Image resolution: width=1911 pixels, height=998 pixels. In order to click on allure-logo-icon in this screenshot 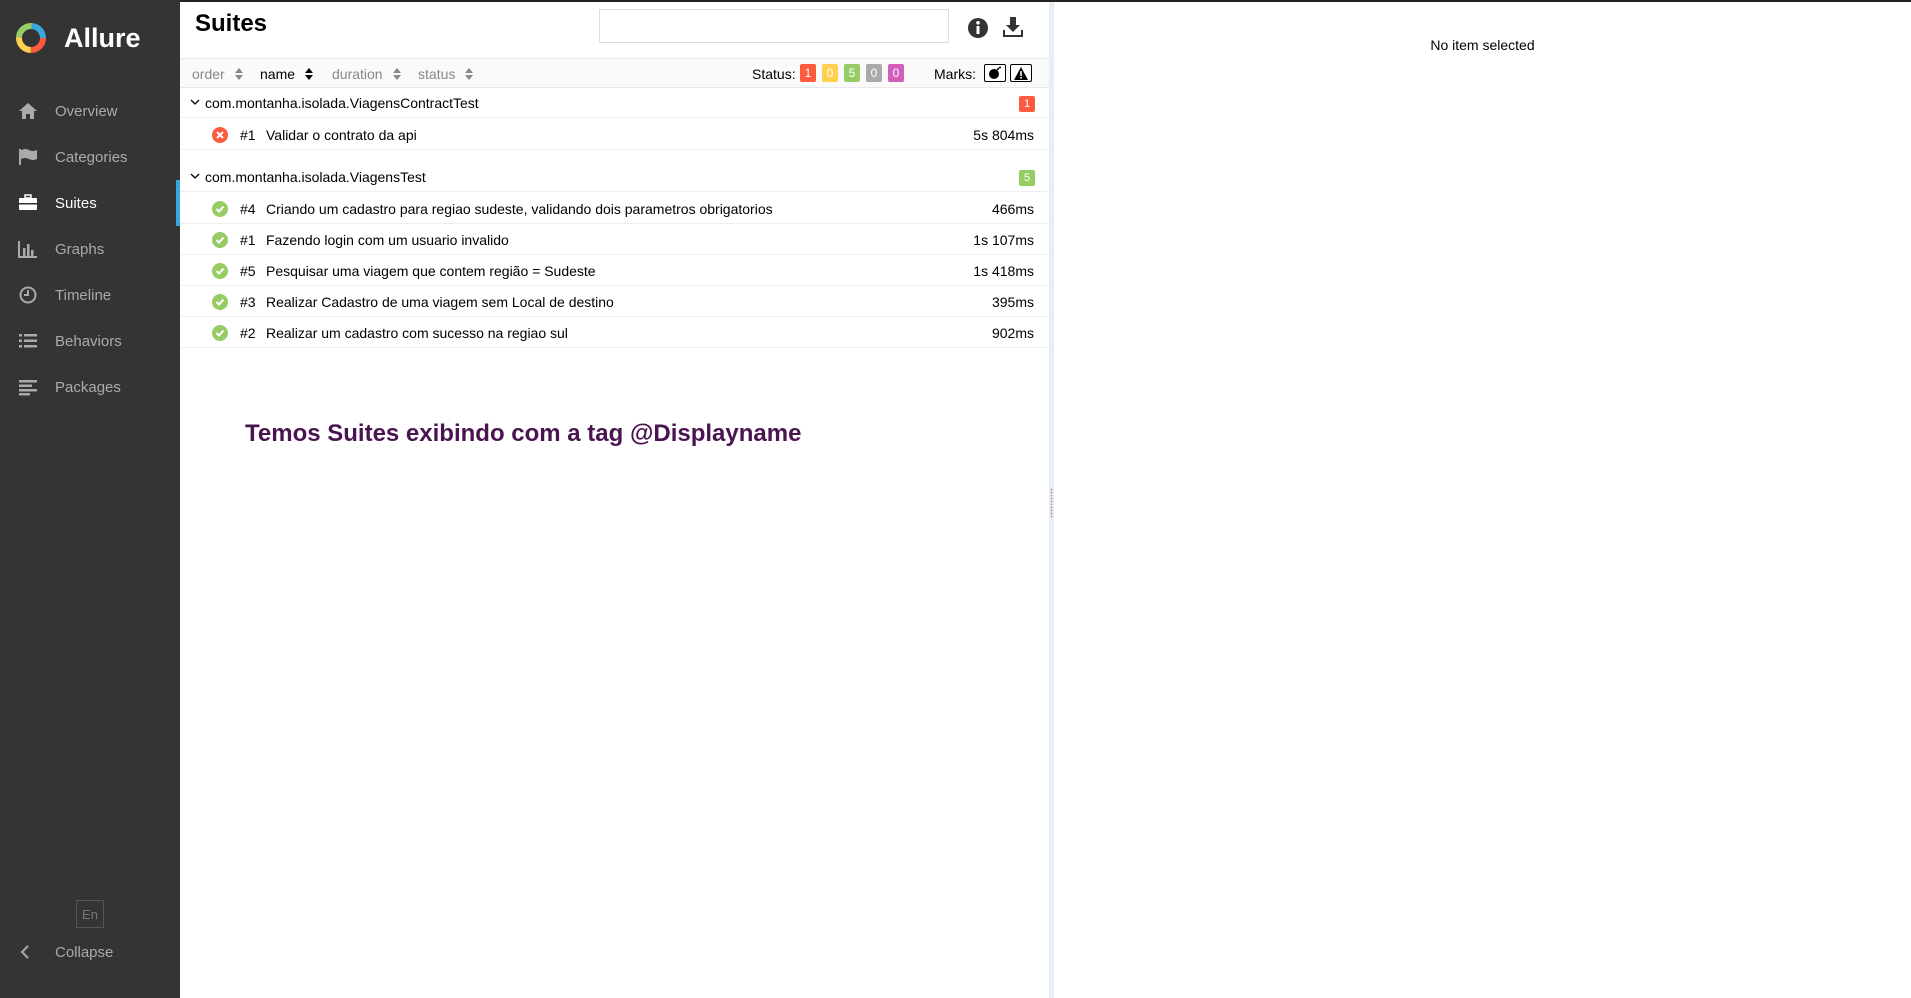, I will do `click(31, 38)`.